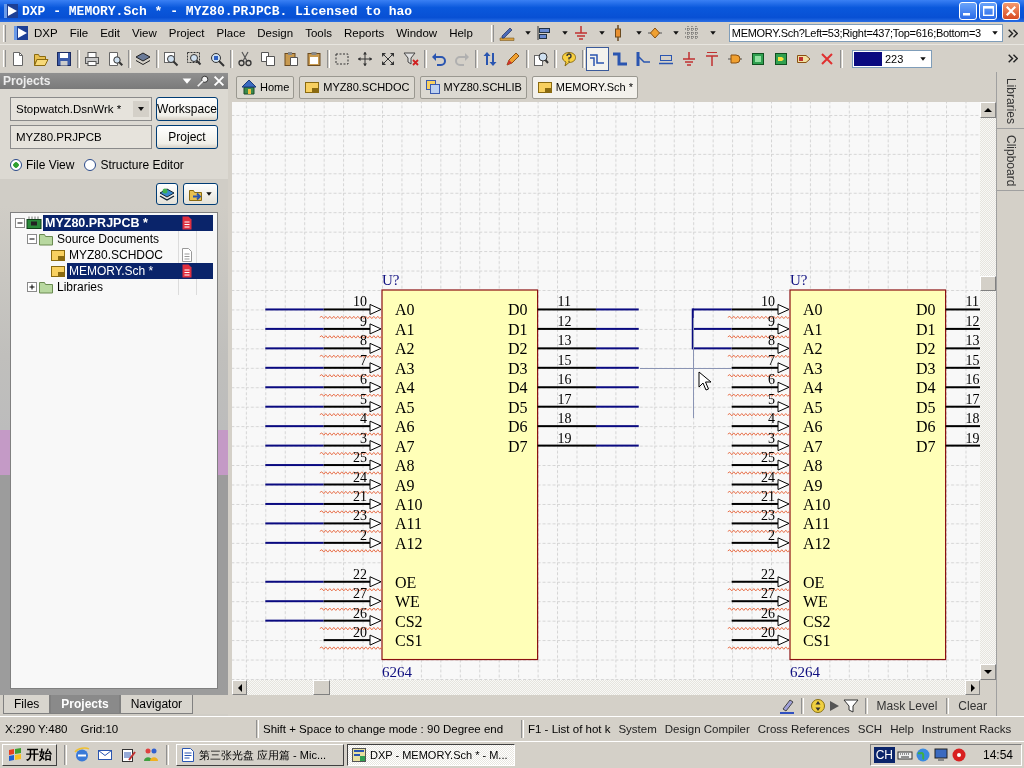  I want to click on project-field: MYZ80.PRJPCB, so click(81, 137).